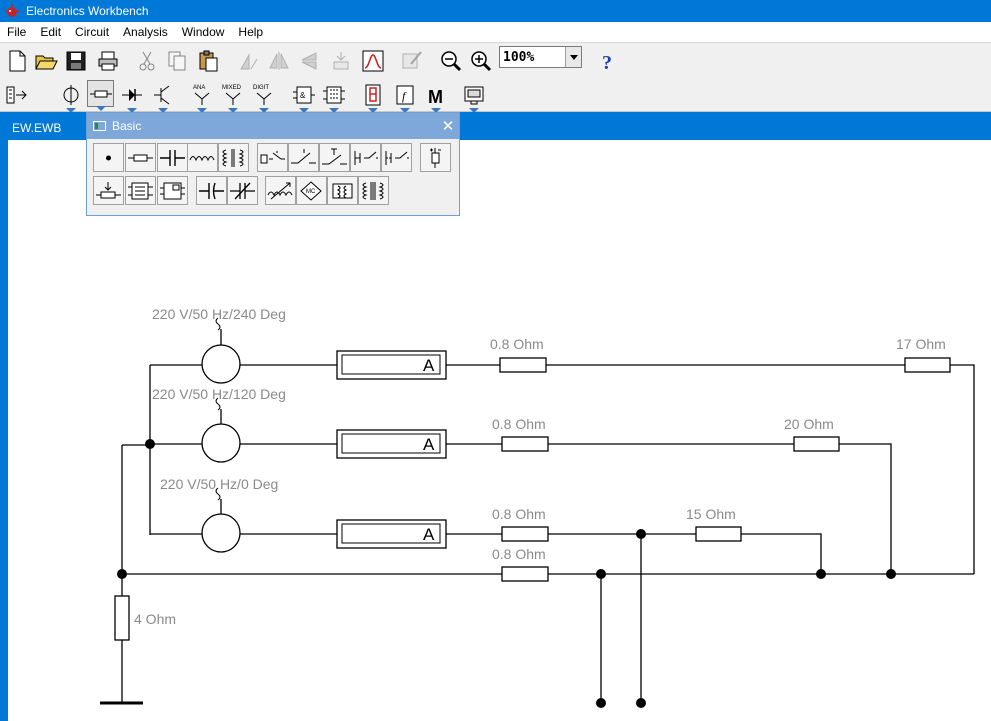  I want to click on copy-button, so click(176, 60).